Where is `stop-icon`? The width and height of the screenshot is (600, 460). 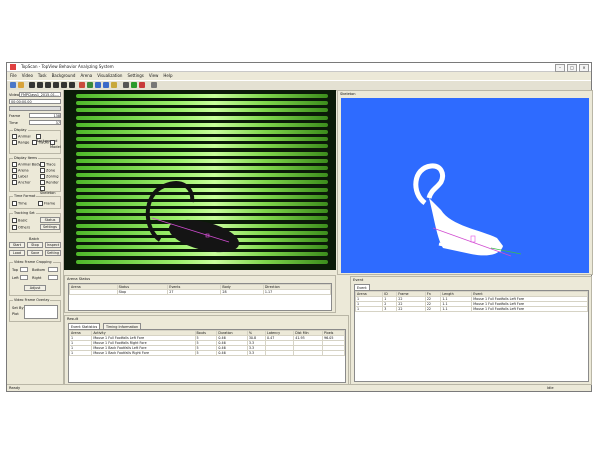 stop-icon is located at coordinates (56, 85).